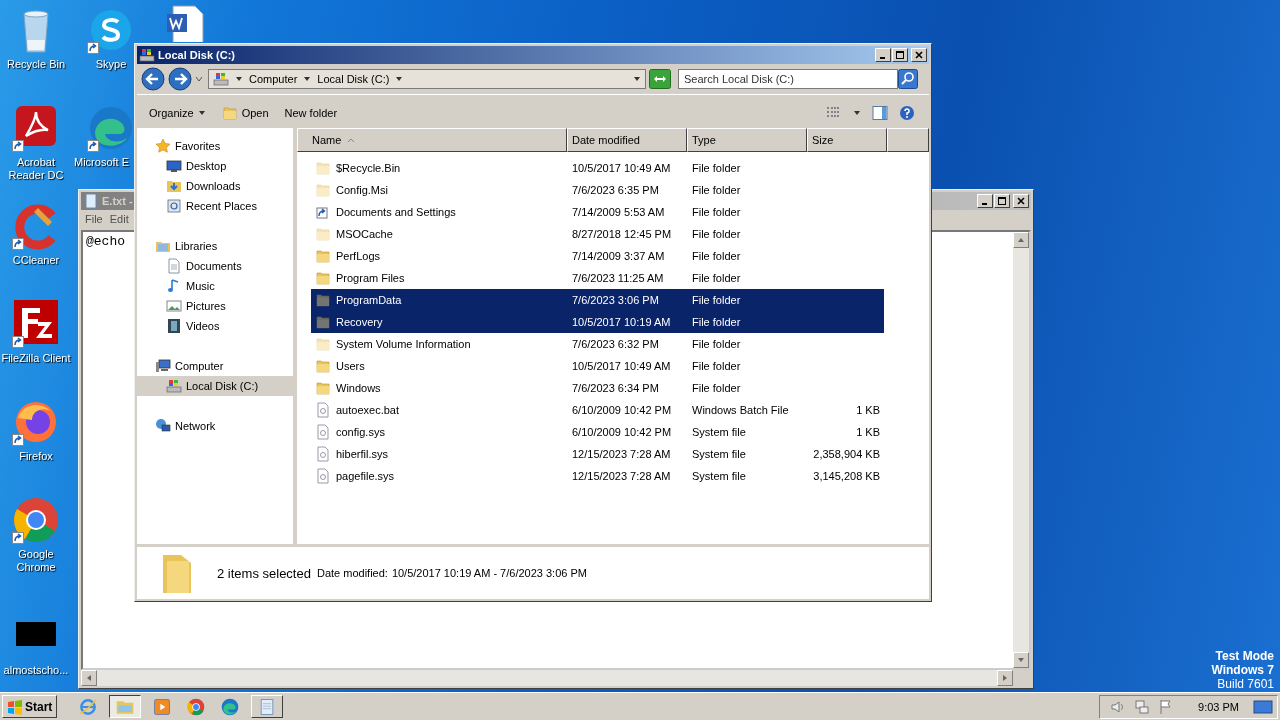 This screenshot has width=1280, height=720. I want to click on nav-item: Network, so click(215, 426).